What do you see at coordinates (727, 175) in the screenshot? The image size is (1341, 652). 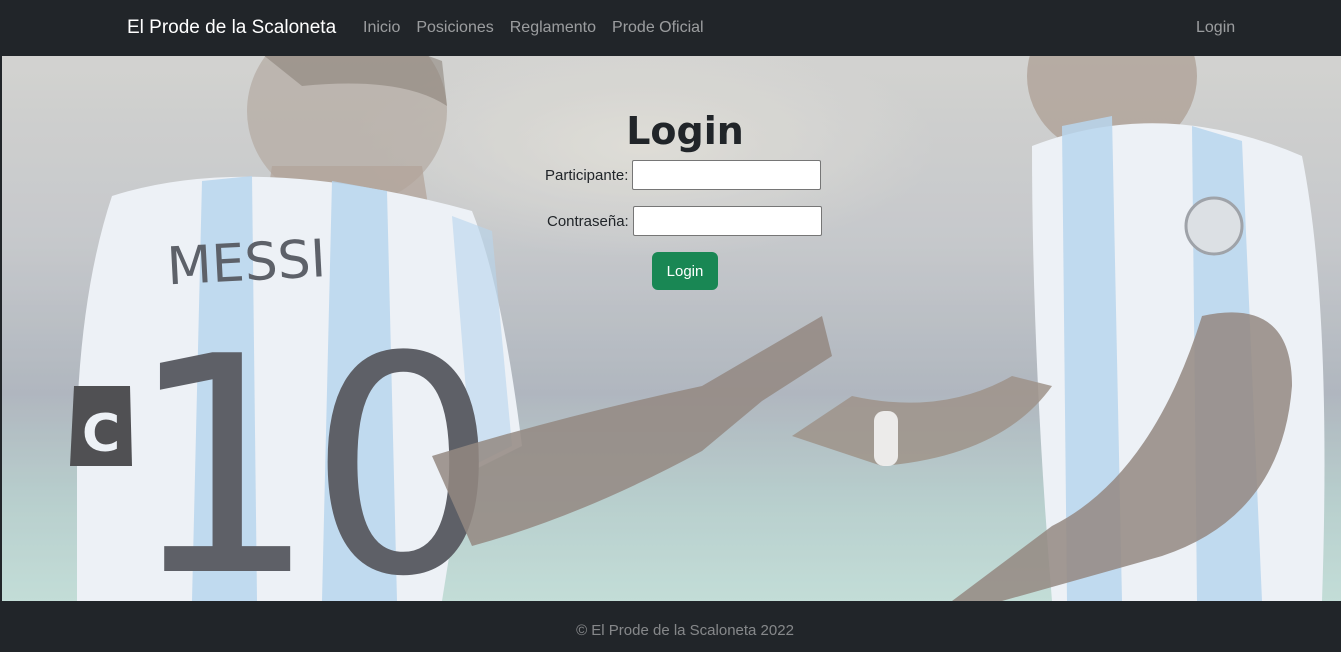 I see `participante-input` at bounding box center [727, 175].